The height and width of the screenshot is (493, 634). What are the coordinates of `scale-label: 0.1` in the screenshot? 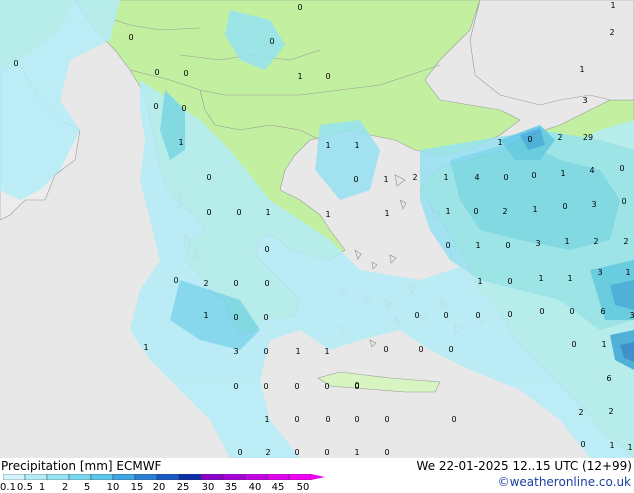 It's located at (8, 487).